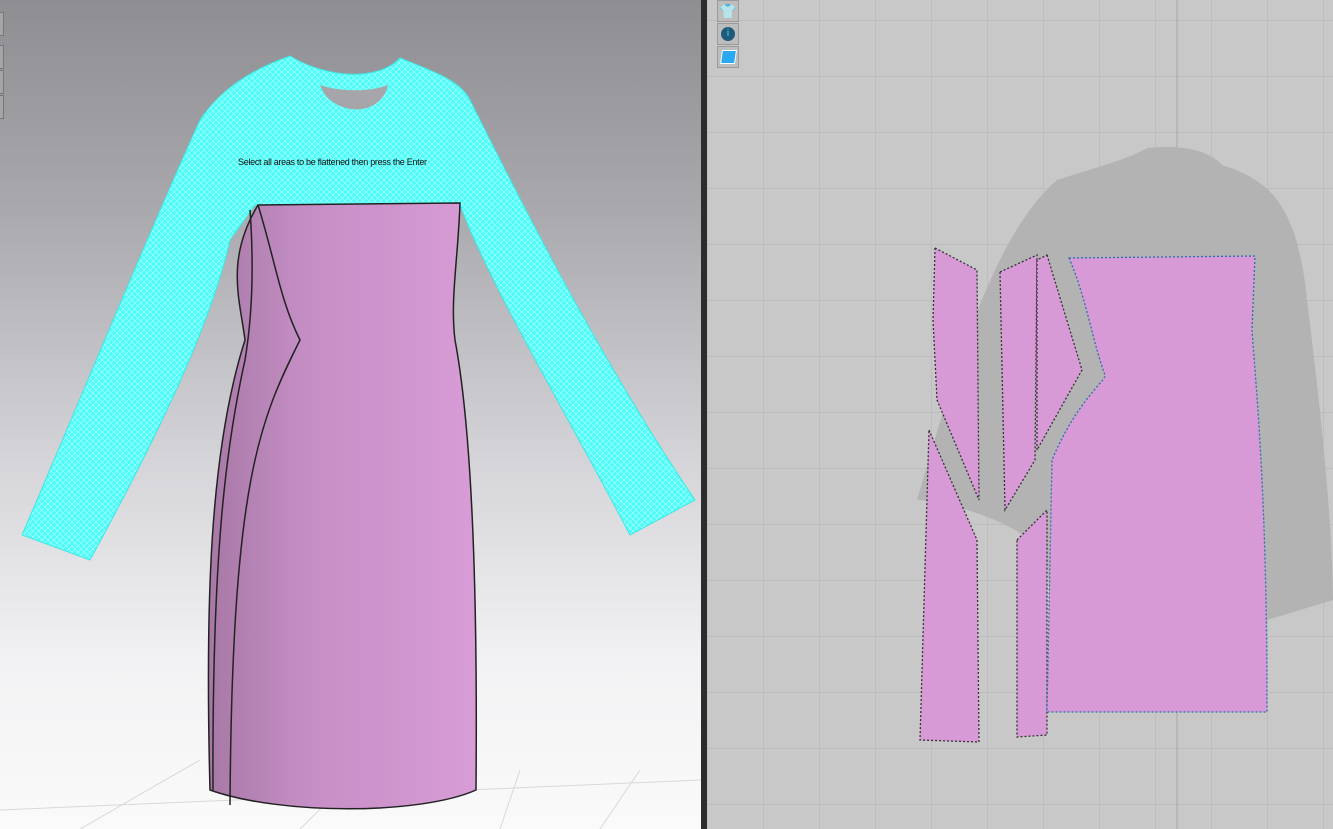 The height and width of the screenshot is (829, 1333). I want to click on pattern-piece-lower-strip, so click(1032, 623).